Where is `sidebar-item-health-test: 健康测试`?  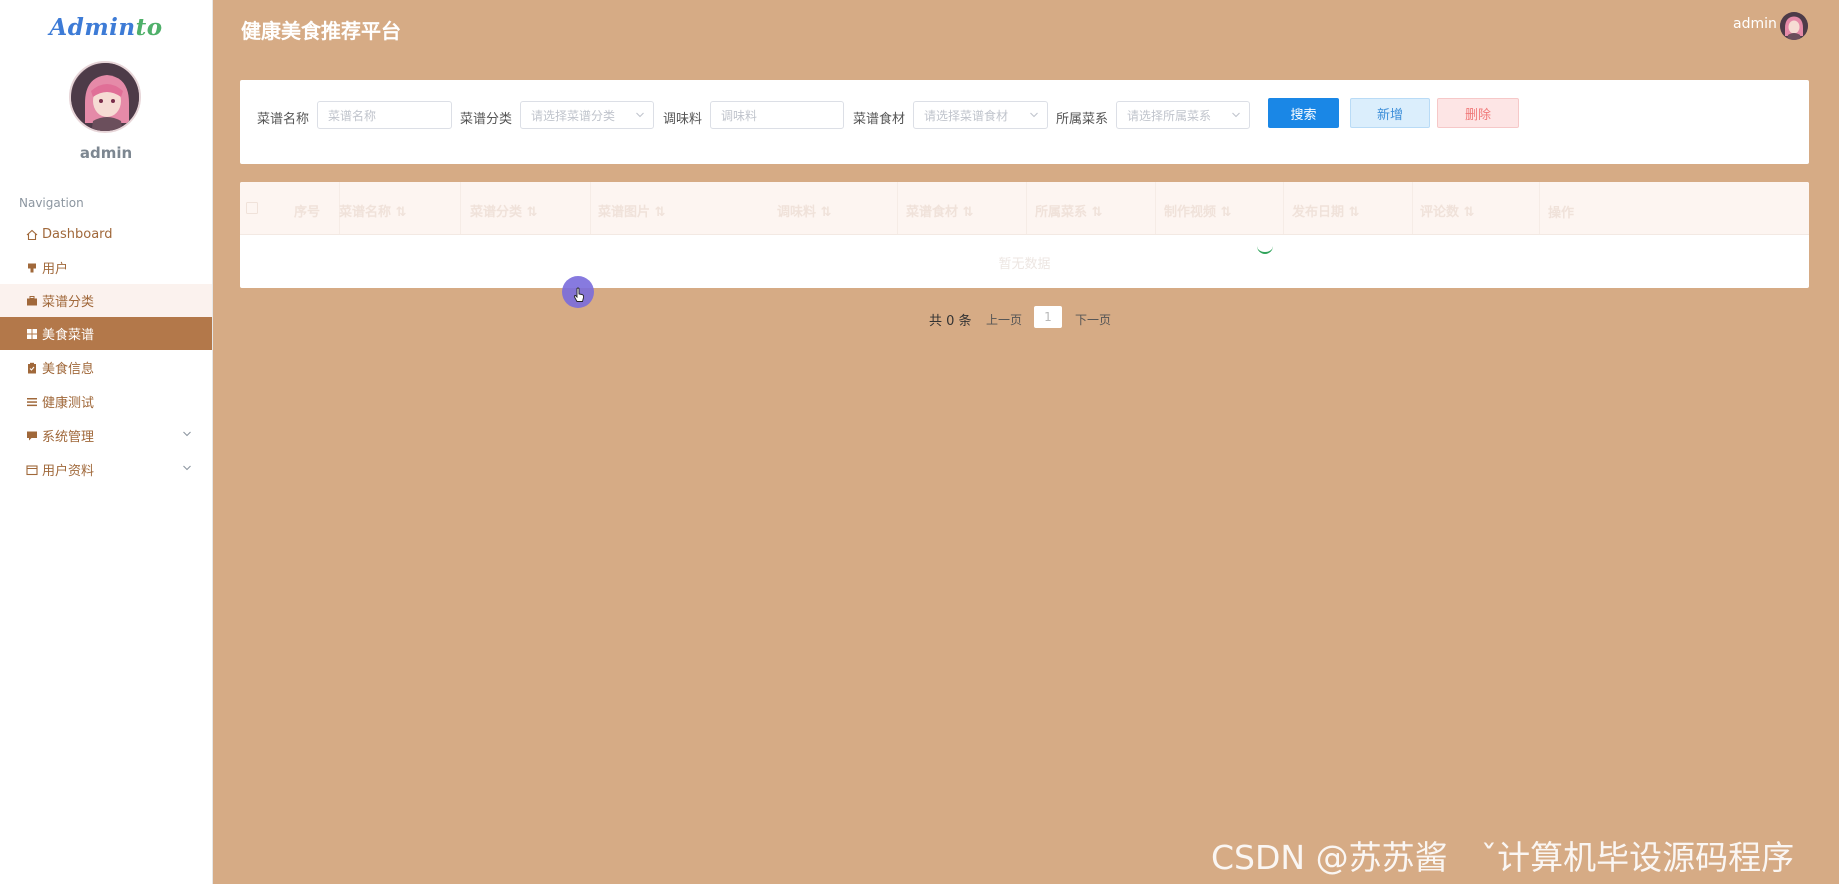
sidebar-item-health-test: 健康测试 is located at coordinates (106, 401).